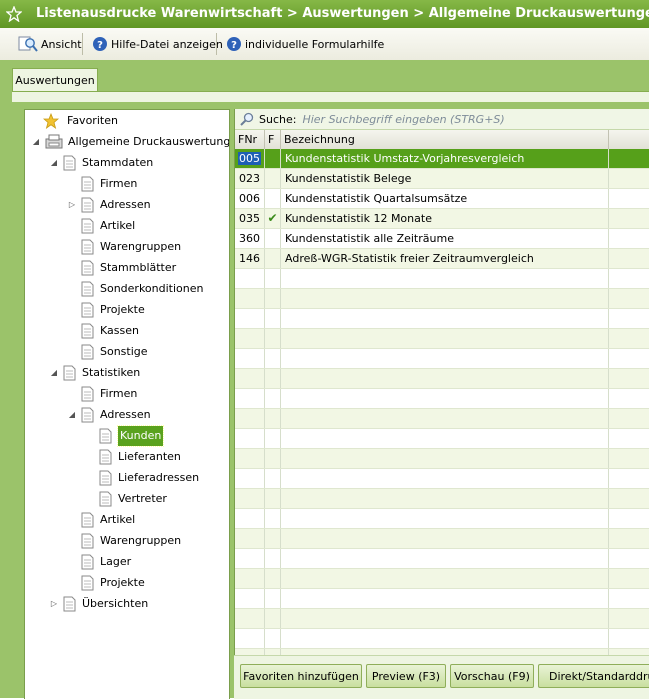  I want to click on magnifier-page-icon, so click(28, 44).